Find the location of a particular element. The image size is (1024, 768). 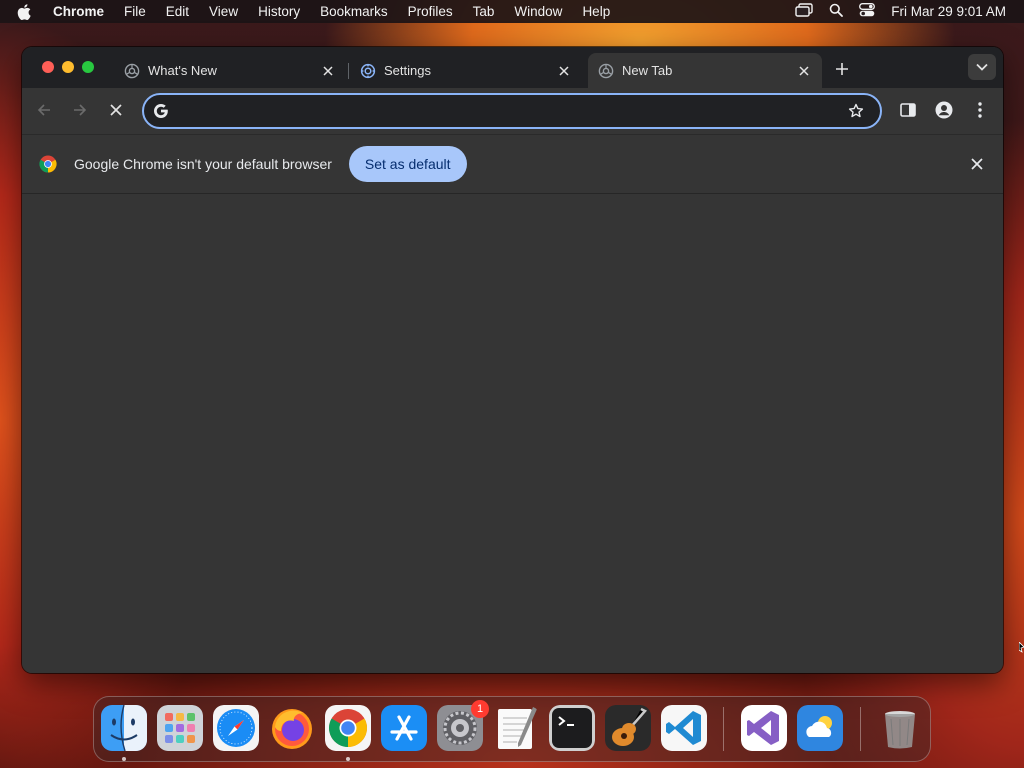

safari-icon is located at coordinates (236, 728).